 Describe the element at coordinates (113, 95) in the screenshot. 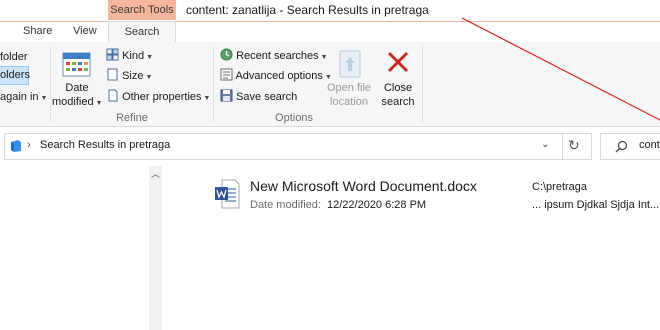

I see `other-properties-icon` at that location.